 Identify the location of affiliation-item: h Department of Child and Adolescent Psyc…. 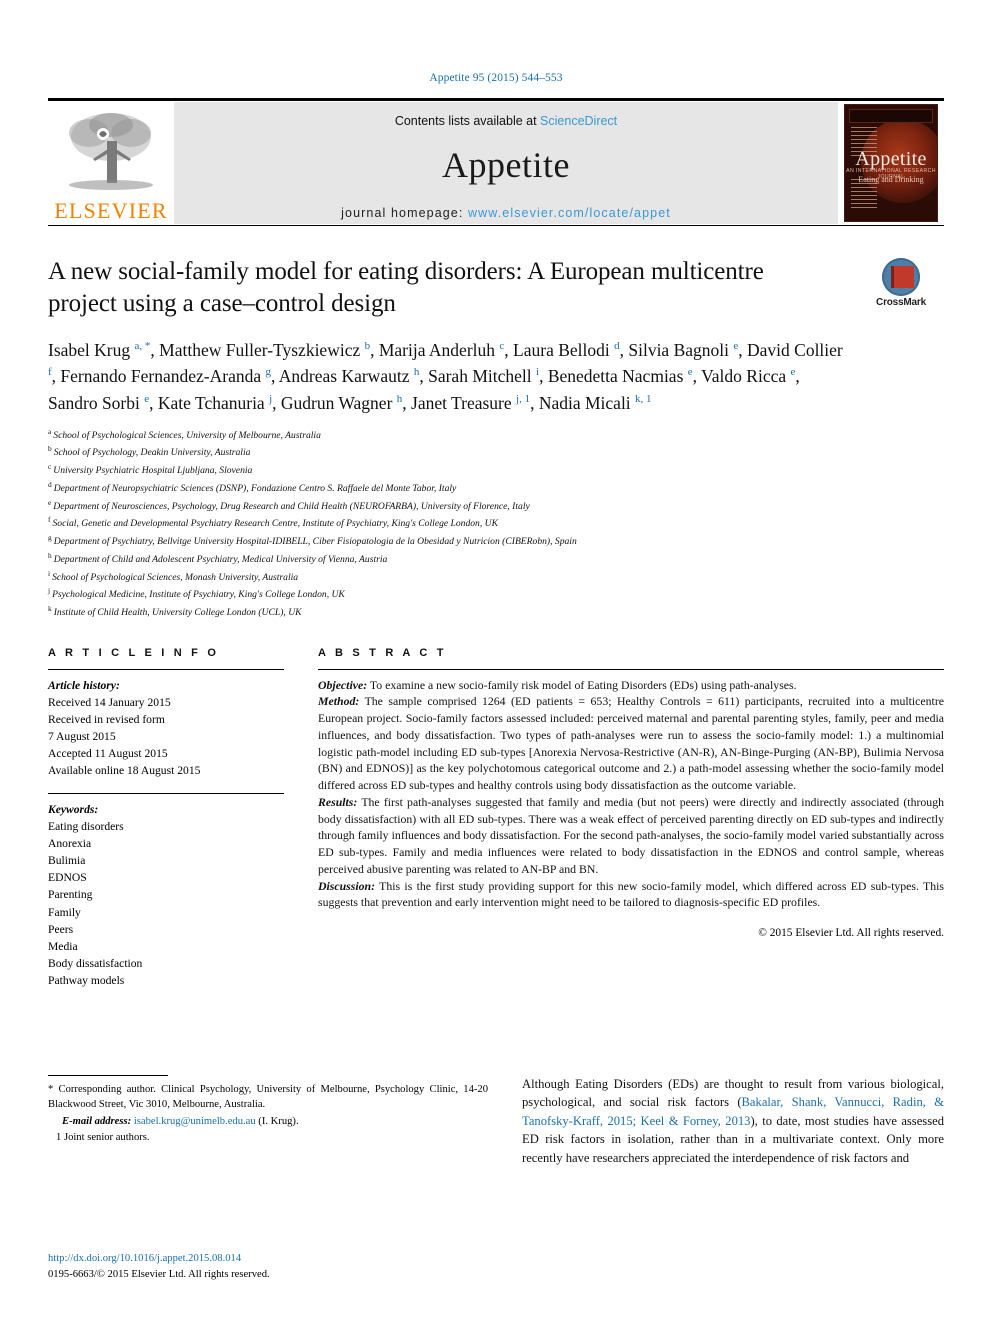
(218, 557).